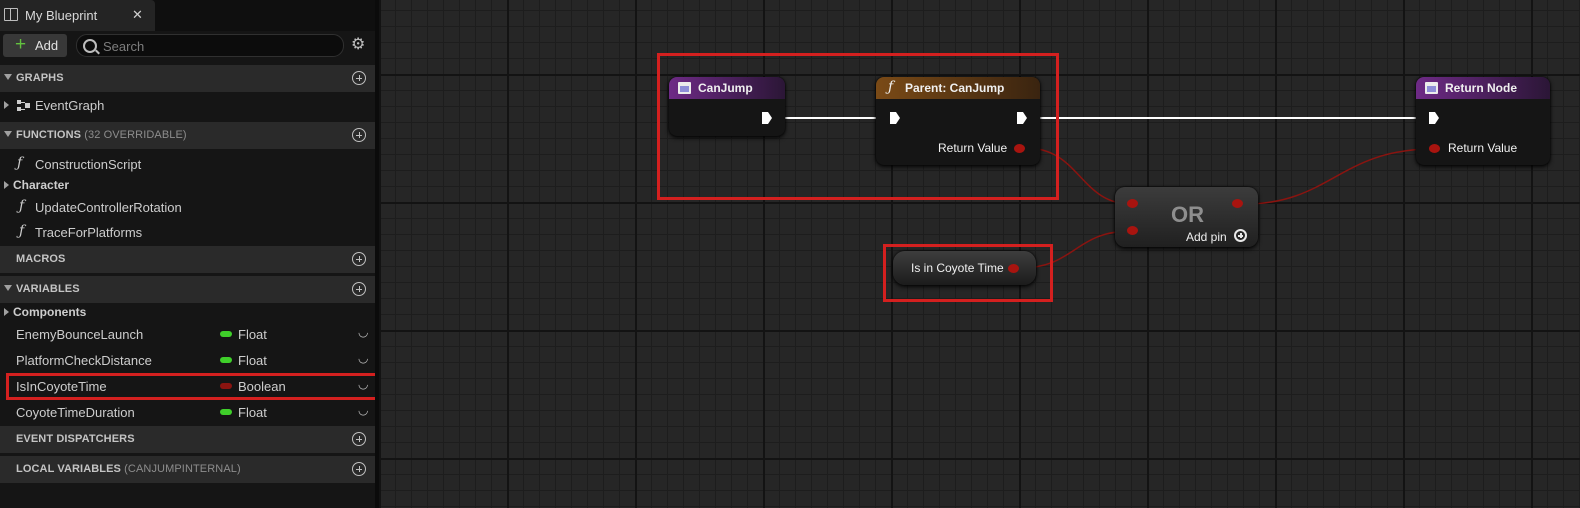 Image resolution: width=1580 pixels, height=508 pixels. What do you see at coordinates (1132, 230) in the screenshot?
I see `or-input-pin-b` at bounding box center [1132, 230].